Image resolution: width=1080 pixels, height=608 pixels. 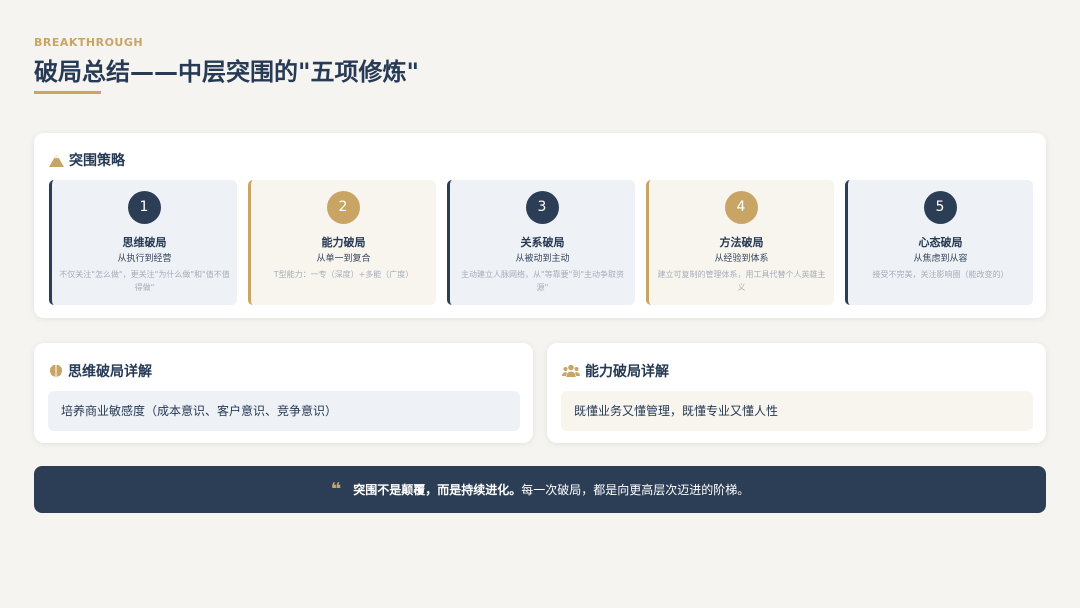 I want to click on pillar-name: 能力破局, so click(x=343, y=242).